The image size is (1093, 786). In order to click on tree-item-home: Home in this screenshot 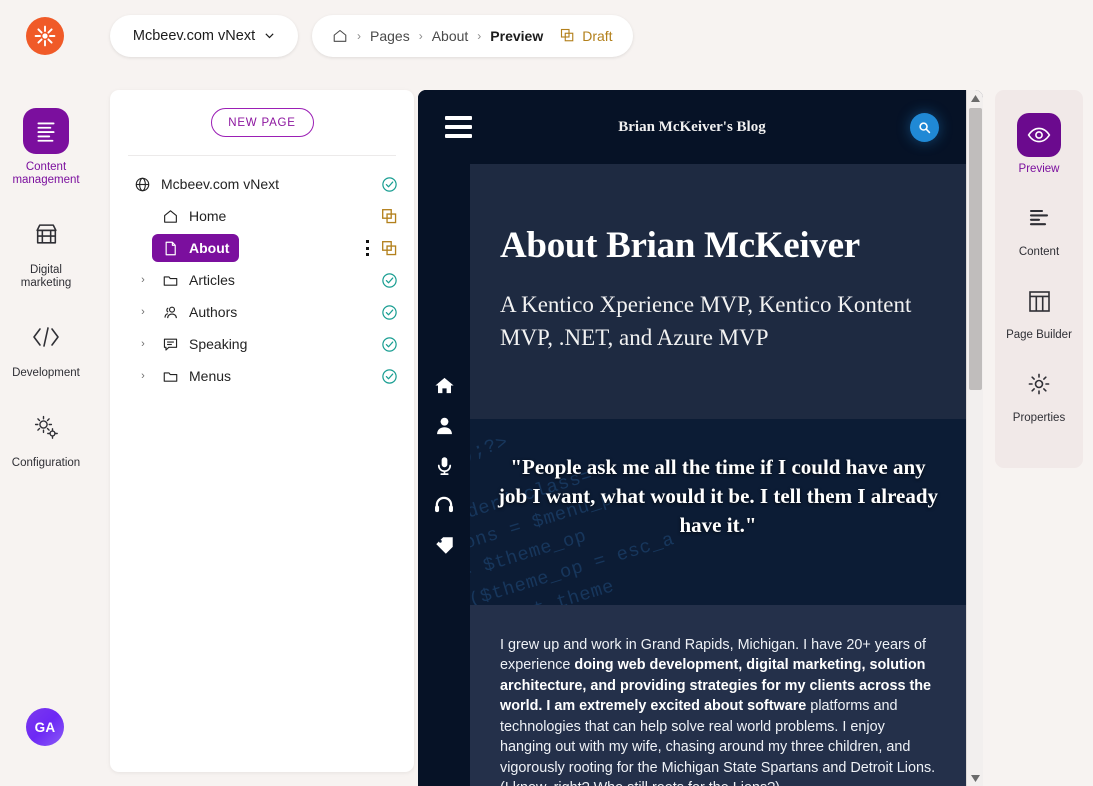, I will do `click(262, 216)`.